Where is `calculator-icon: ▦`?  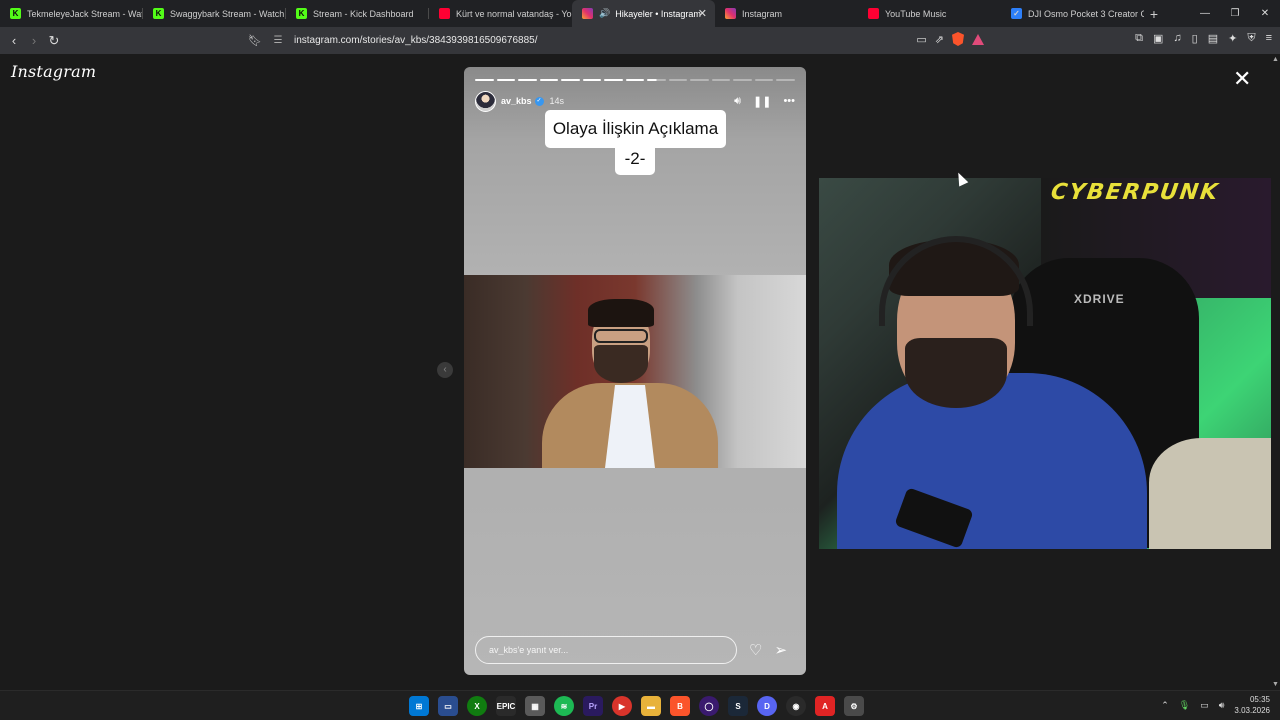
calculator-icon: ▦ is located at coordinates (535, 706).